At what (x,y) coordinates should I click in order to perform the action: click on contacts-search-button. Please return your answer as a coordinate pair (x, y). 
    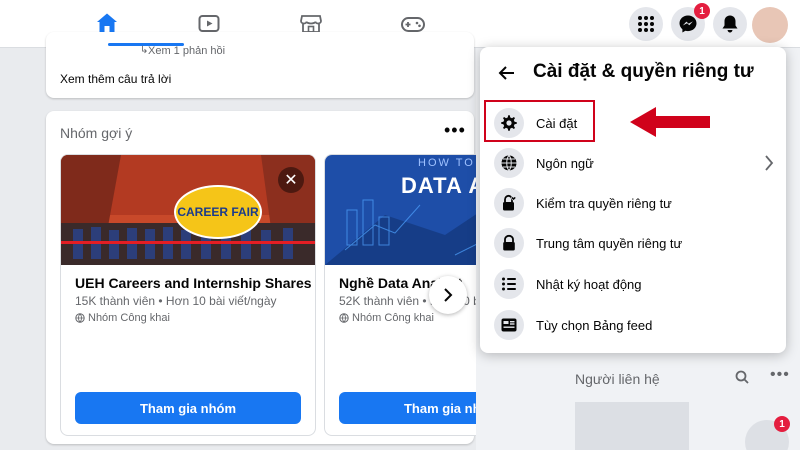
    Looking at the image, I should click on (742, 379).